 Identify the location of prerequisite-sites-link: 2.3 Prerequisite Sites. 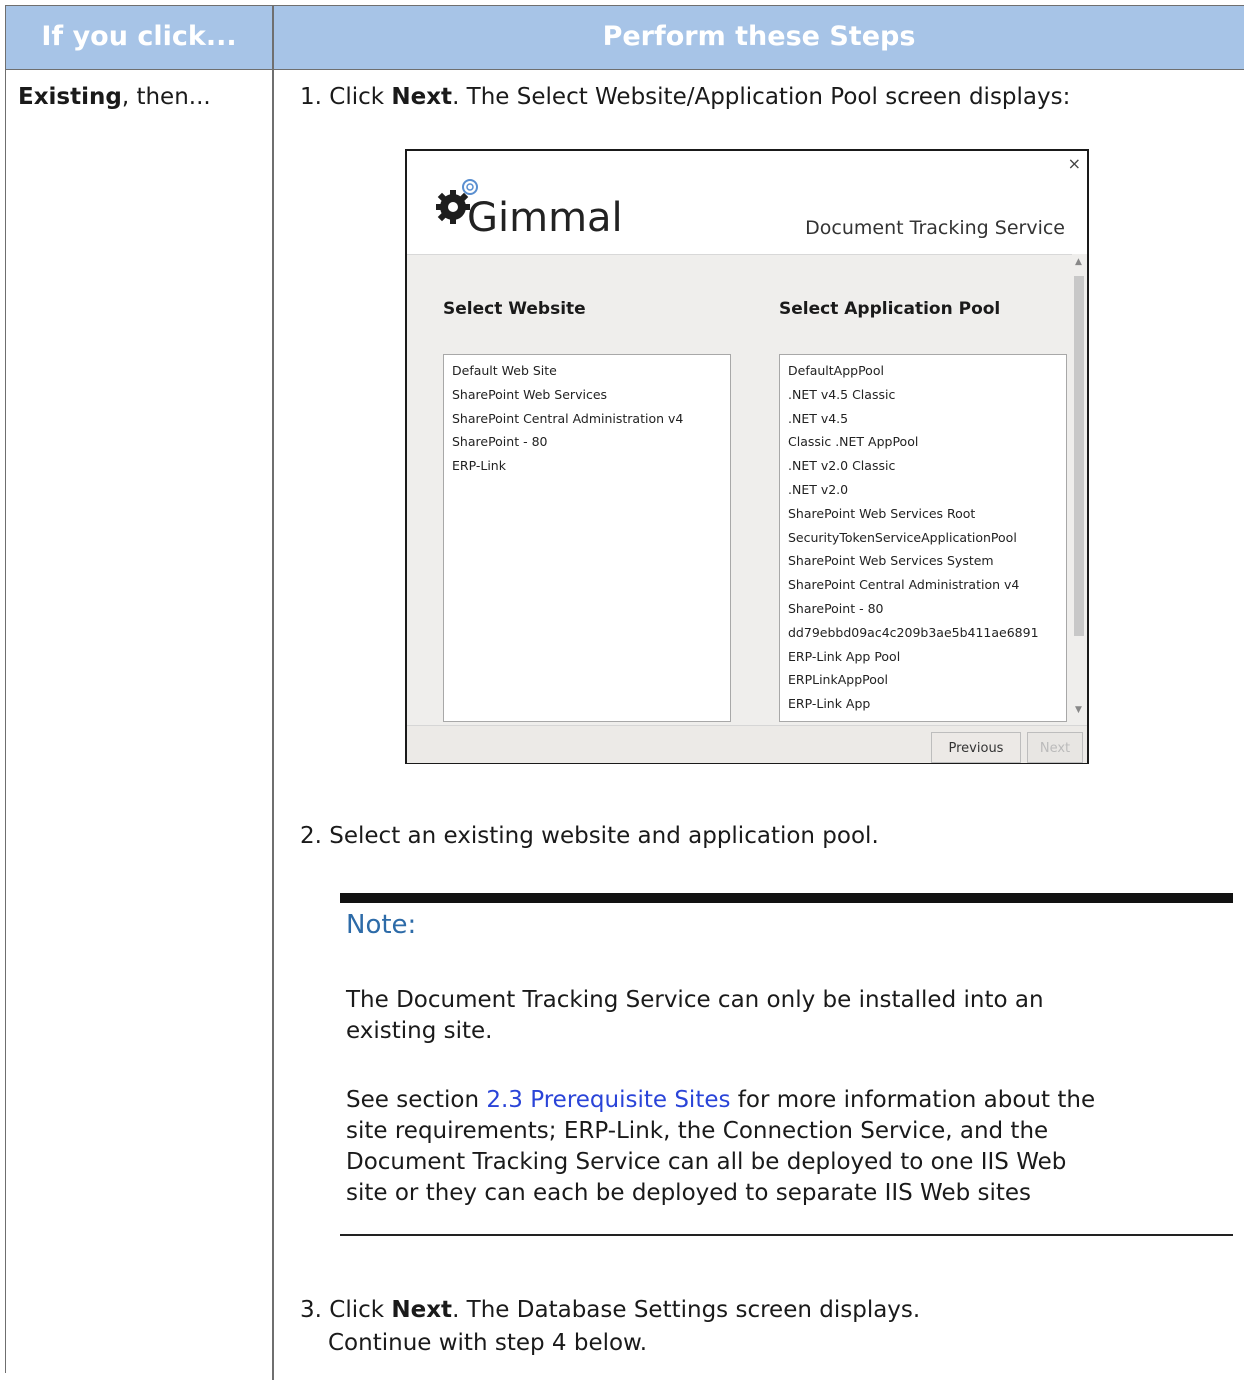
(608, 1100).